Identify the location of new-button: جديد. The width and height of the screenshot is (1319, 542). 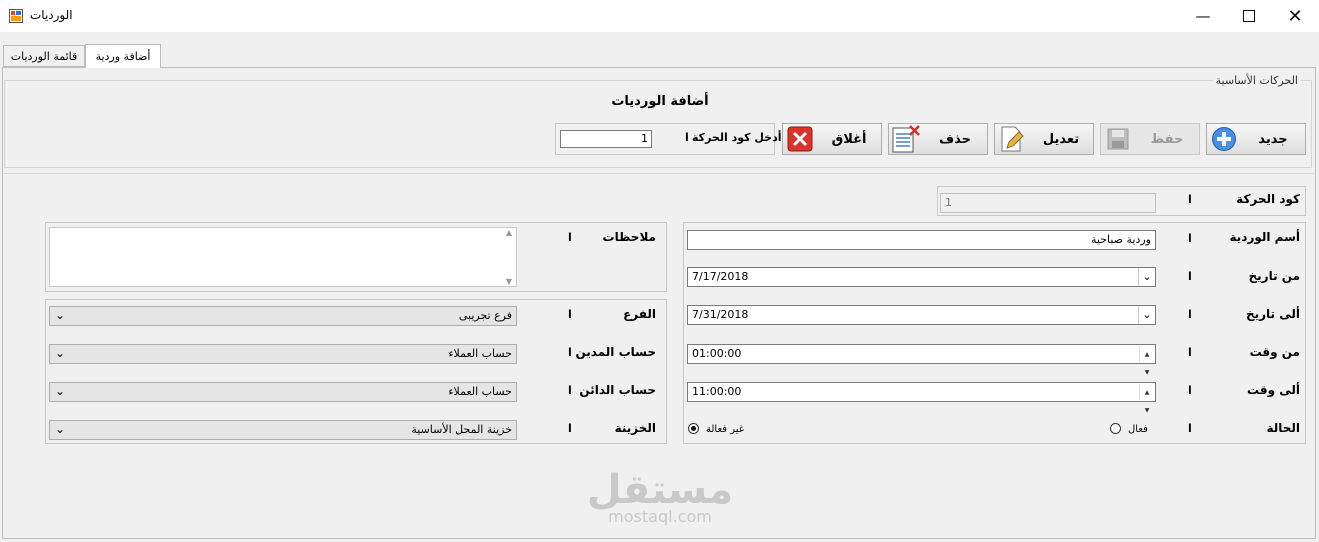
(1256, 139).